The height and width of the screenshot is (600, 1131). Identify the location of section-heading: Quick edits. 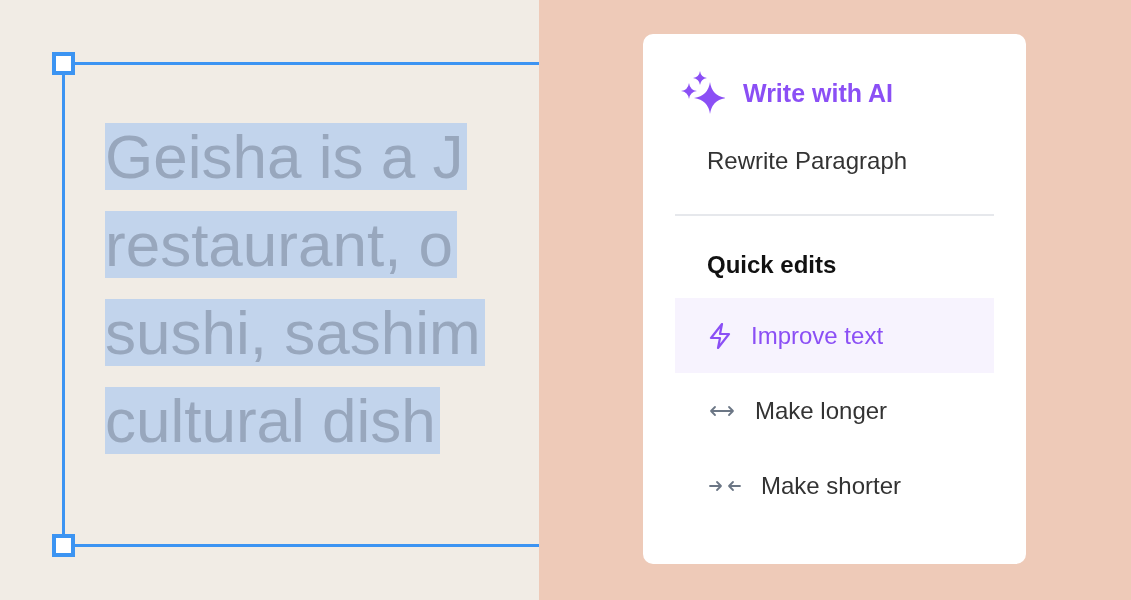
(771, 265).